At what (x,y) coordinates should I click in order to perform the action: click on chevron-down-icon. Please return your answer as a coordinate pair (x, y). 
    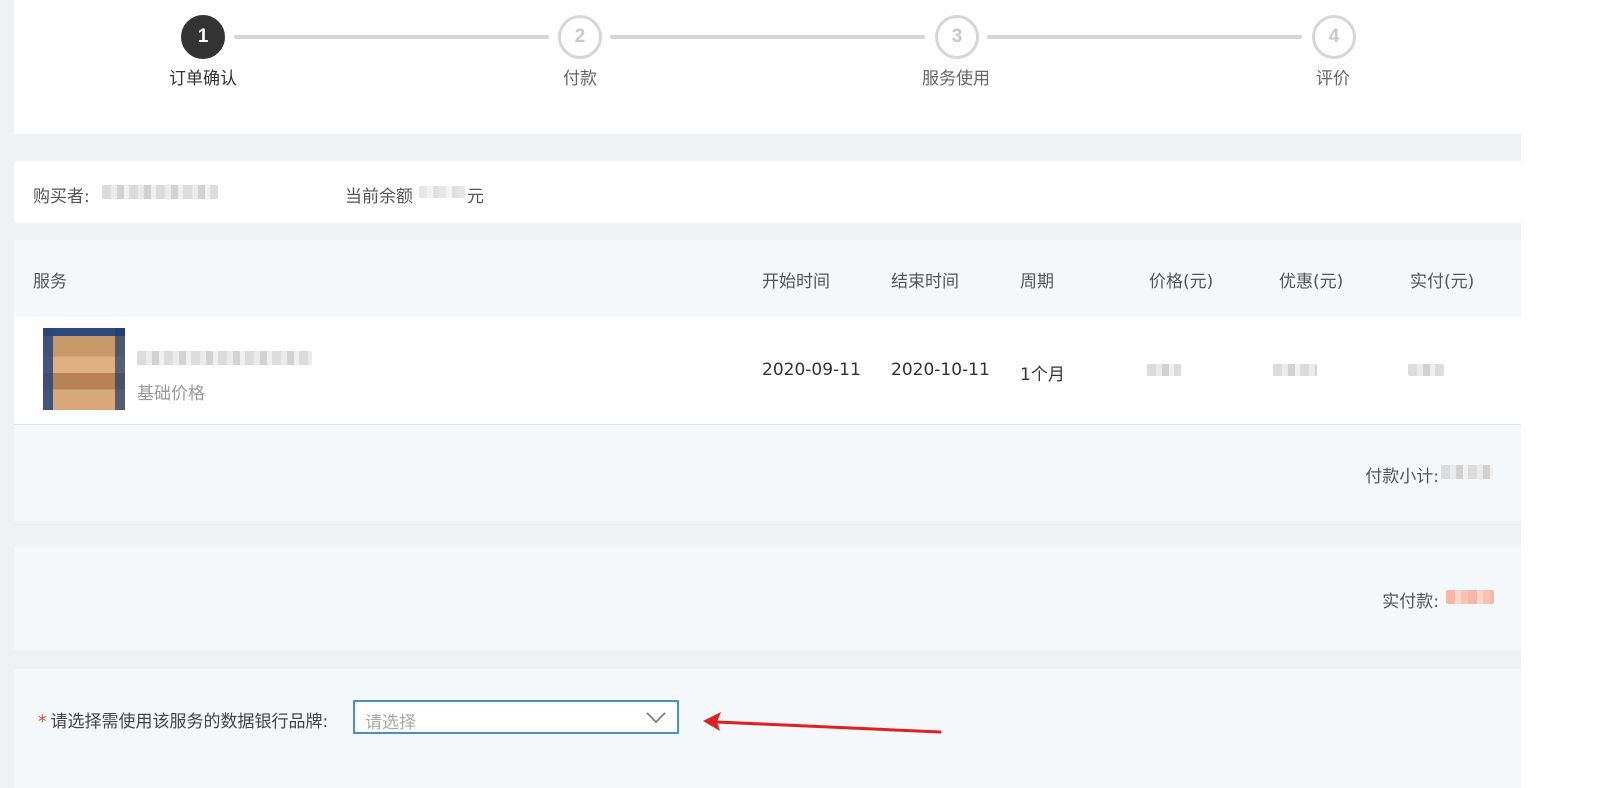
    Looking at the image, I should click on (656, 718).